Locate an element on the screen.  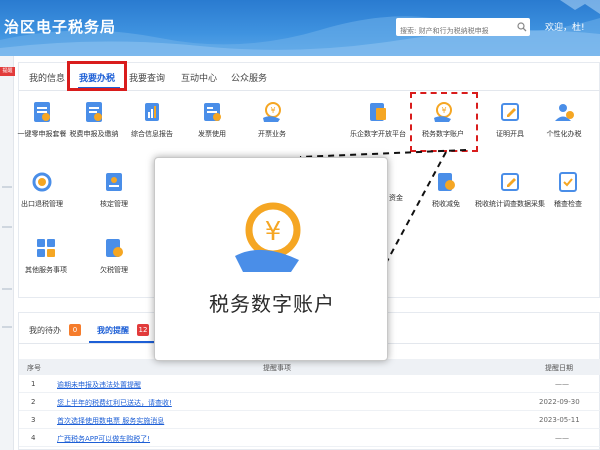
service-statistics-survey: 税收统计调查数据采集 is located at coordinates (510, 189).